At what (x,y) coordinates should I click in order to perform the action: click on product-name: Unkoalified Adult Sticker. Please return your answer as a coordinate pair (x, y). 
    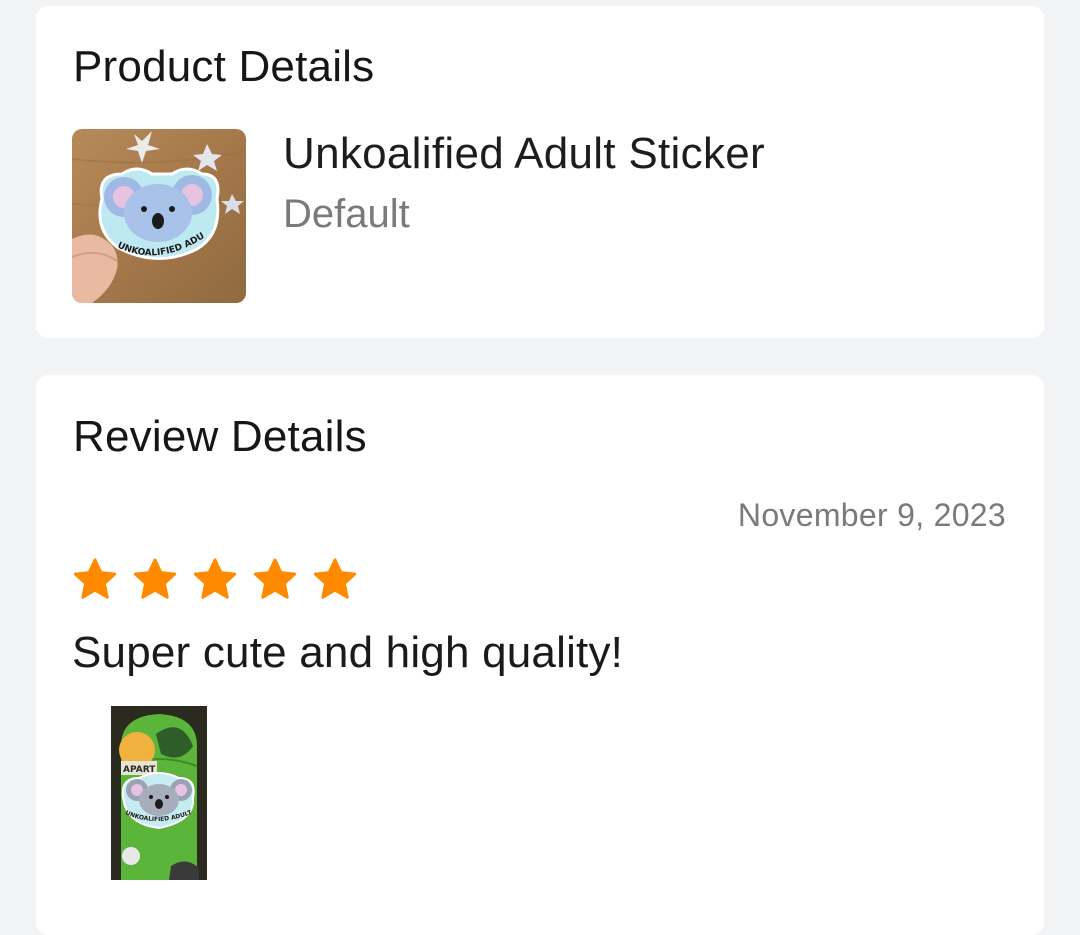
    Looking at the image, I should click on (524, 154).